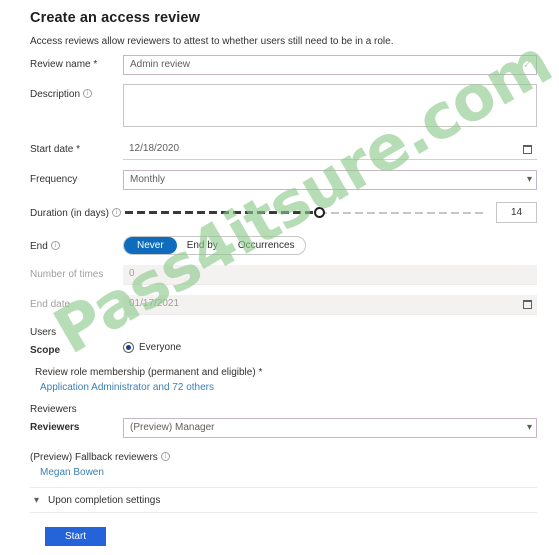 The height and width of the screenshot is (555, 559). What do you see at coordinates (55, 427) in the screenshot?
I see `reviewers-label: Reviewers` at bounding box center [55, 427].